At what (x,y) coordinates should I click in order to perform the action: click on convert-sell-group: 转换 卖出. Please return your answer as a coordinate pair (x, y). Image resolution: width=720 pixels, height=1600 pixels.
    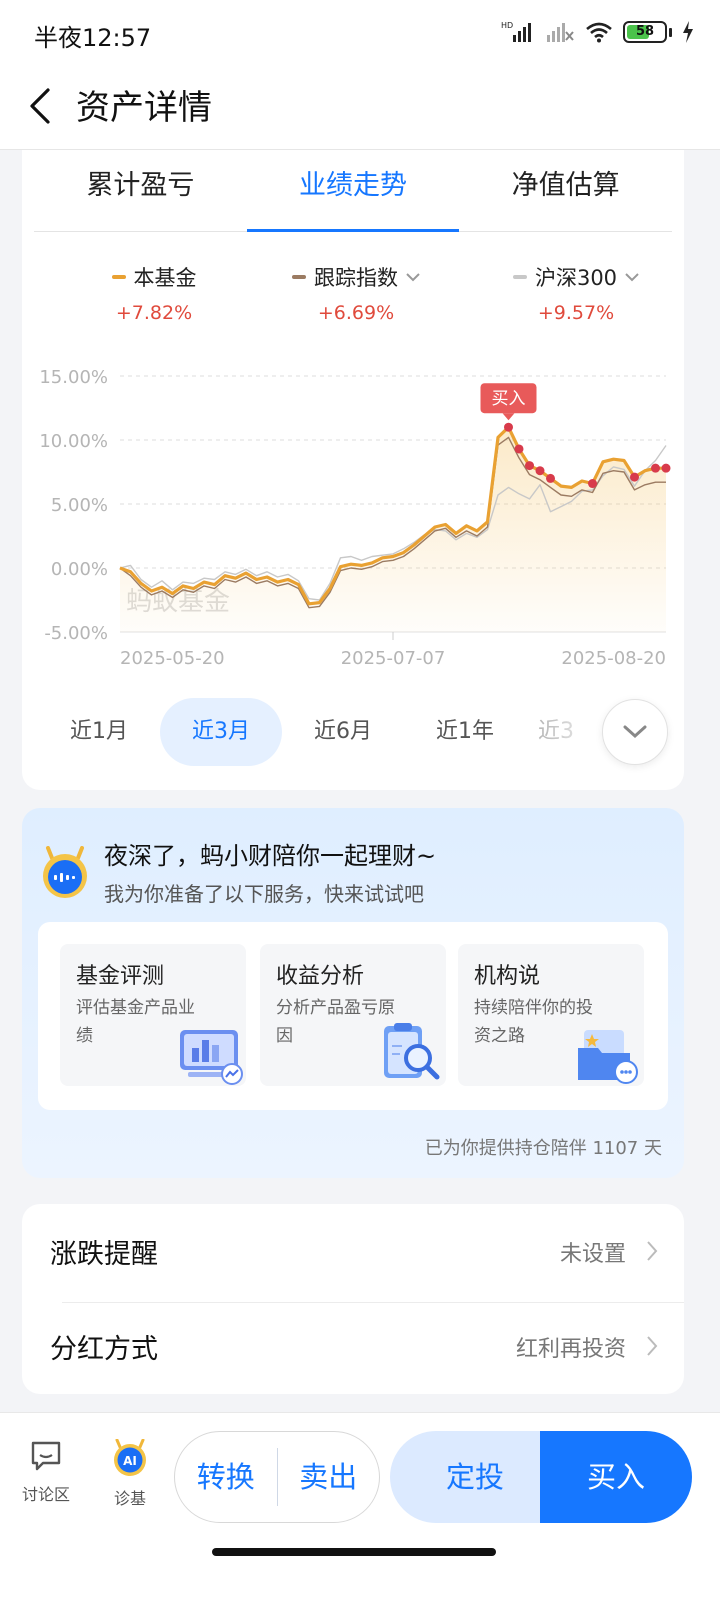
    Looking at the image, I should click on (277, 1477).